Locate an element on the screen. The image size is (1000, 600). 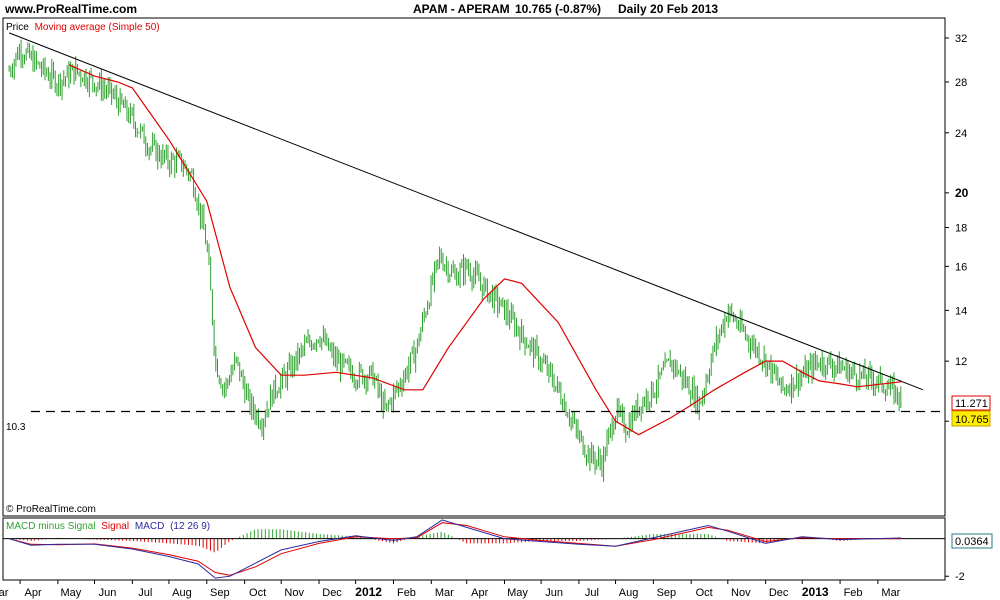
ma-legend-label: Moving average (Simple 50) is located at coordinates (97, 27).